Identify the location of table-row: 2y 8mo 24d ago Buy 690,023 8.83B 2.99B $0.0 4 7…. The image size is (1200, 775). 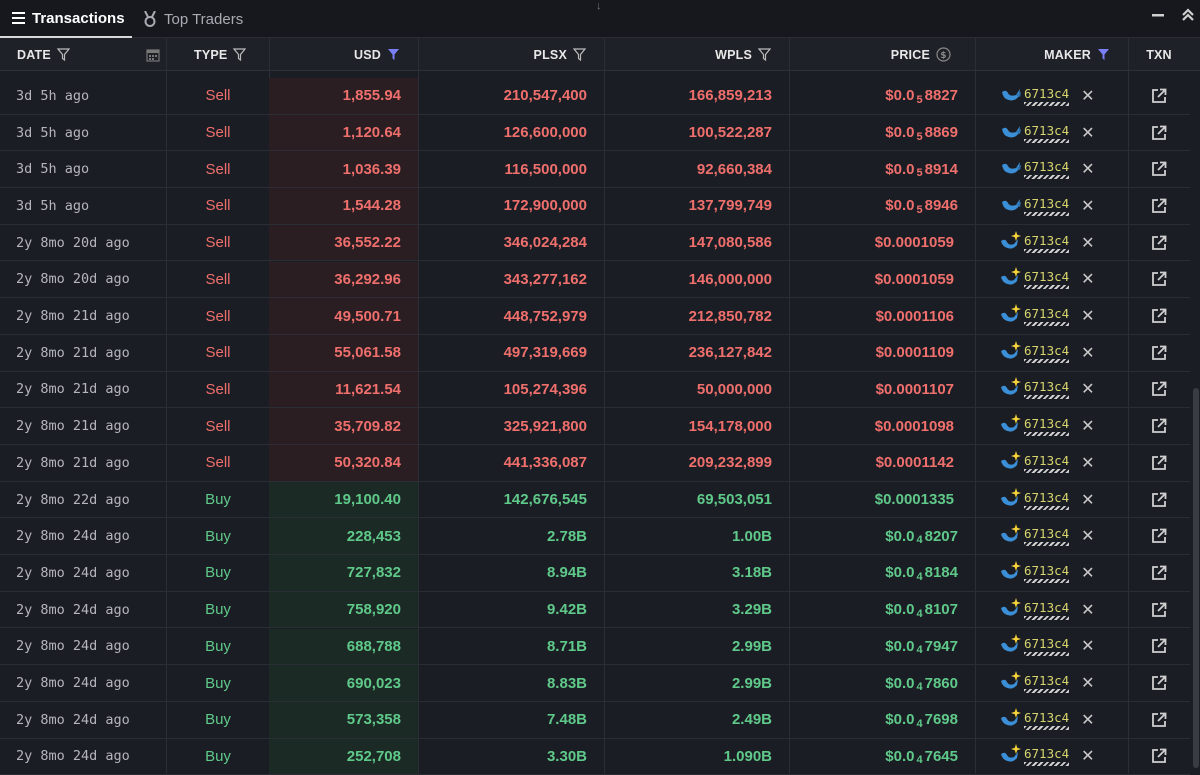
(595, 683).